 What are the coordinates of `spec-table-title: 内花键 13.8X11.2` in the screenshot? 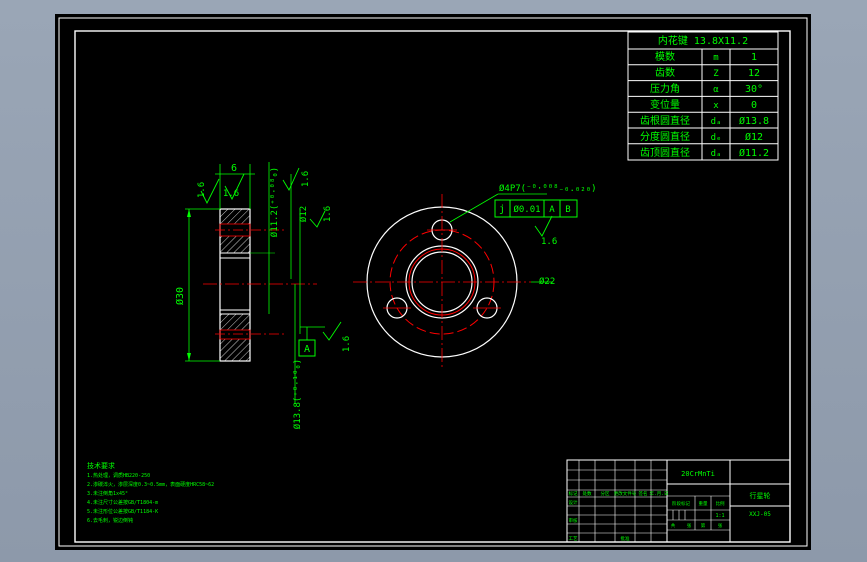 It's located at (703, 40).